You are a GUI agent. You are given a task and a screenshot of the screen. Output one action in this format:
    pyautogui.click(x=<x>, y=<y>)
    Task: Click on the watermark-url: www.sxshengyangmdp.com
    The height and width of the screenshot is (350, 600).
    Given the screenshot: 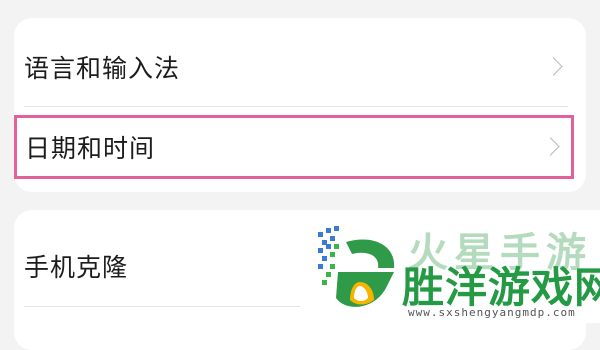 What is the action you would take?
    pyautogui.click(x=492, y=312)
    